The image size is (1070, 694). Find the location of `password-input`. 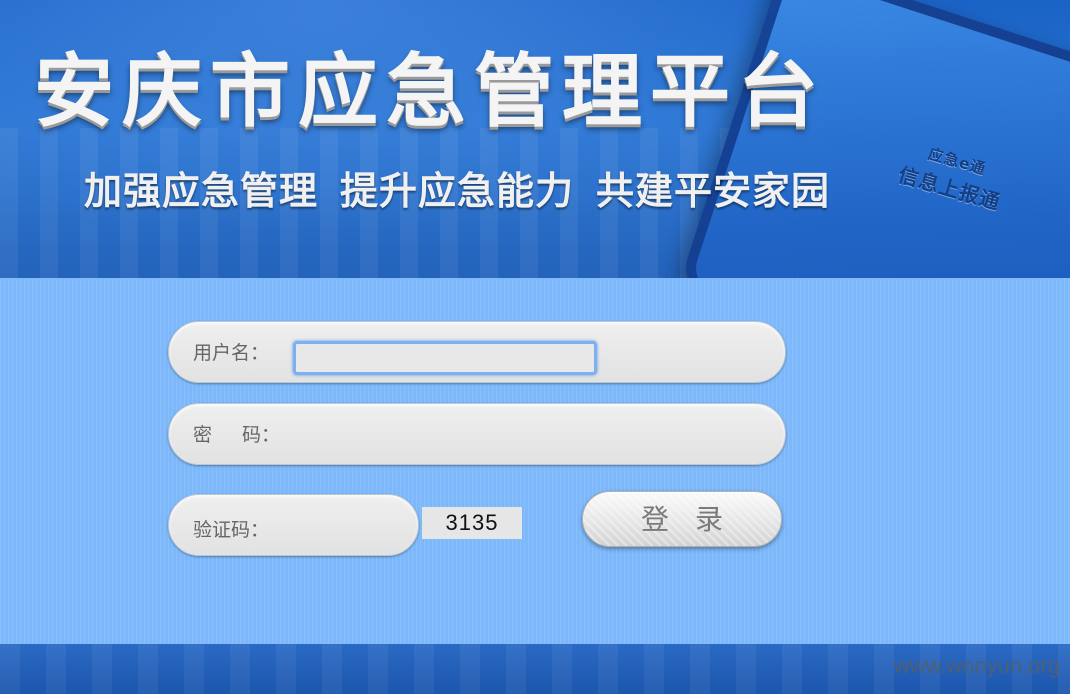

password-input is located at coordinates (521, 435).